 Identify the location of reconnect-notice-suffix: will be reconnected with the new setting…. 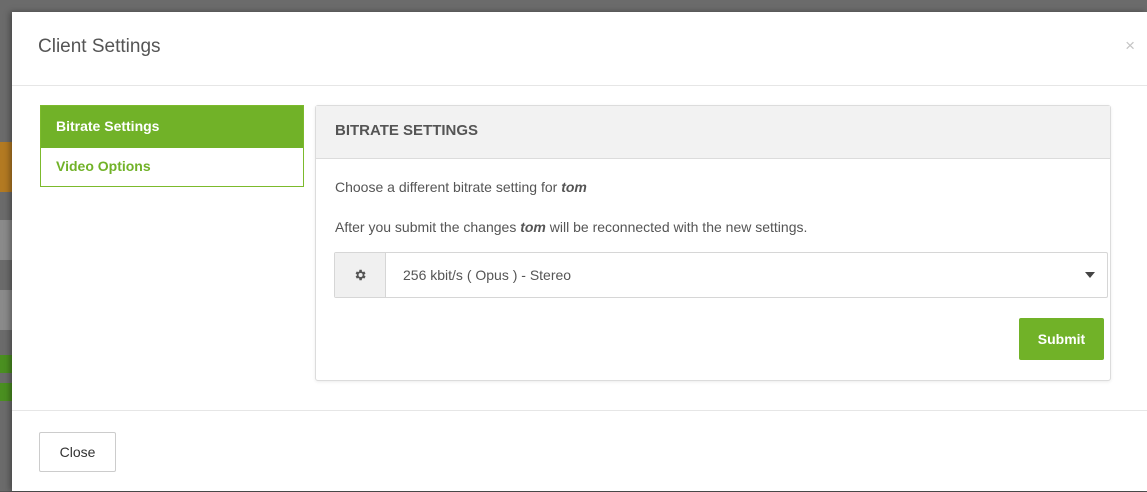
(676, 227).